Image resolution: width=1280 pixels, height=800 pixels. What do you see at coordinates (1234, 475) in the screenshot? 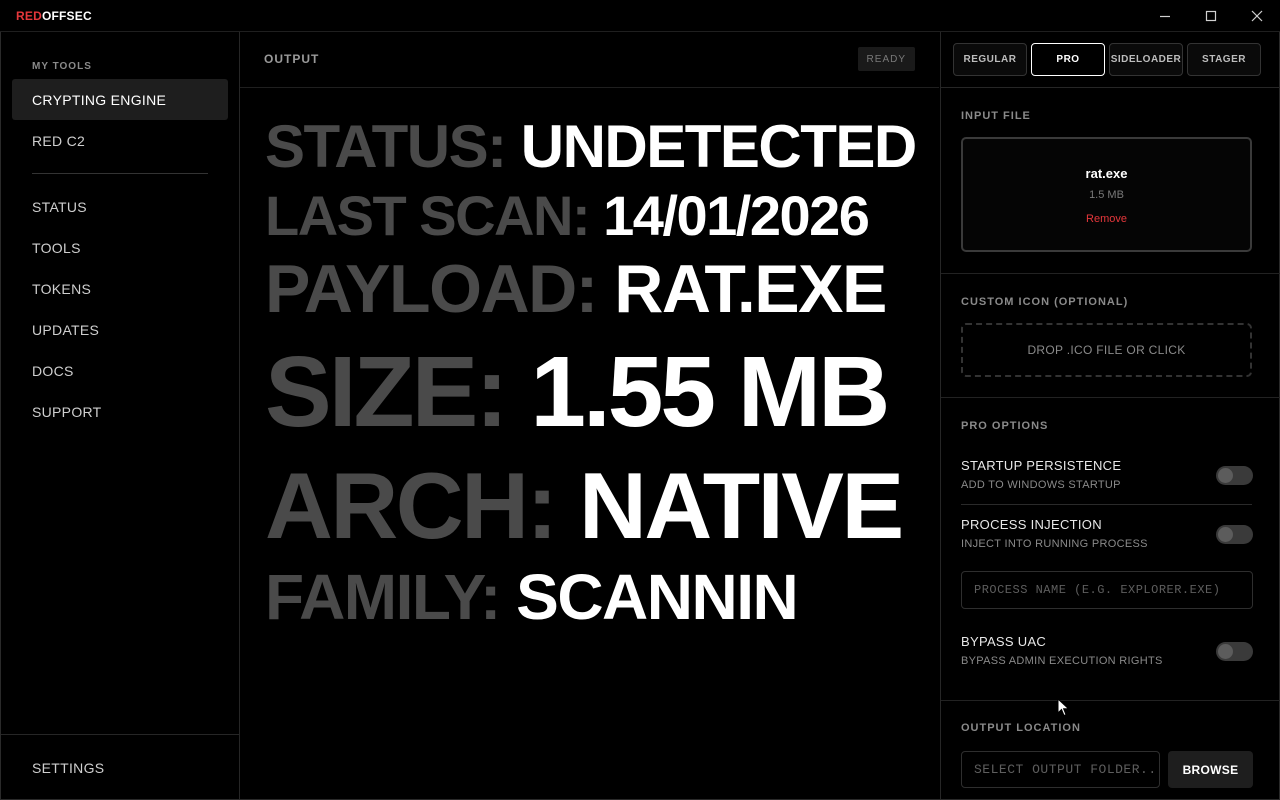
I see `startup-persistence-toggle` at bounding box center [1234, 475].